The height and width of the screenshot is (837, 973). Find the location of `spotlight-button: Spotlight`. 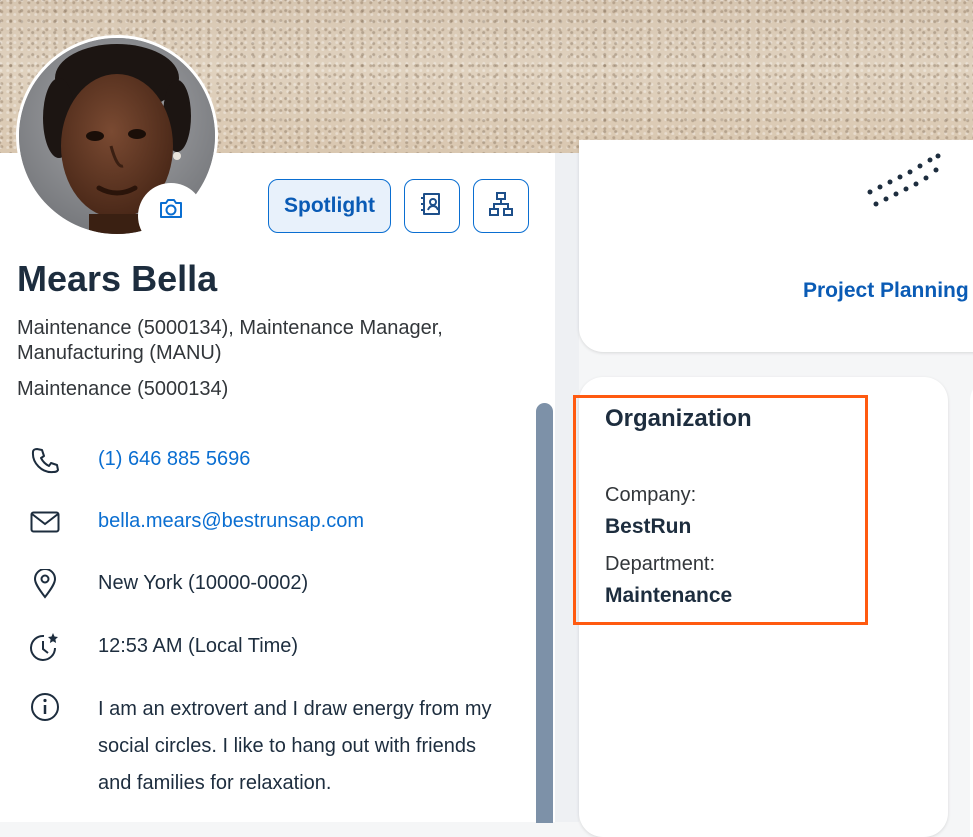

spotlight-button: Spotlight is located at coordinates (329, 206).